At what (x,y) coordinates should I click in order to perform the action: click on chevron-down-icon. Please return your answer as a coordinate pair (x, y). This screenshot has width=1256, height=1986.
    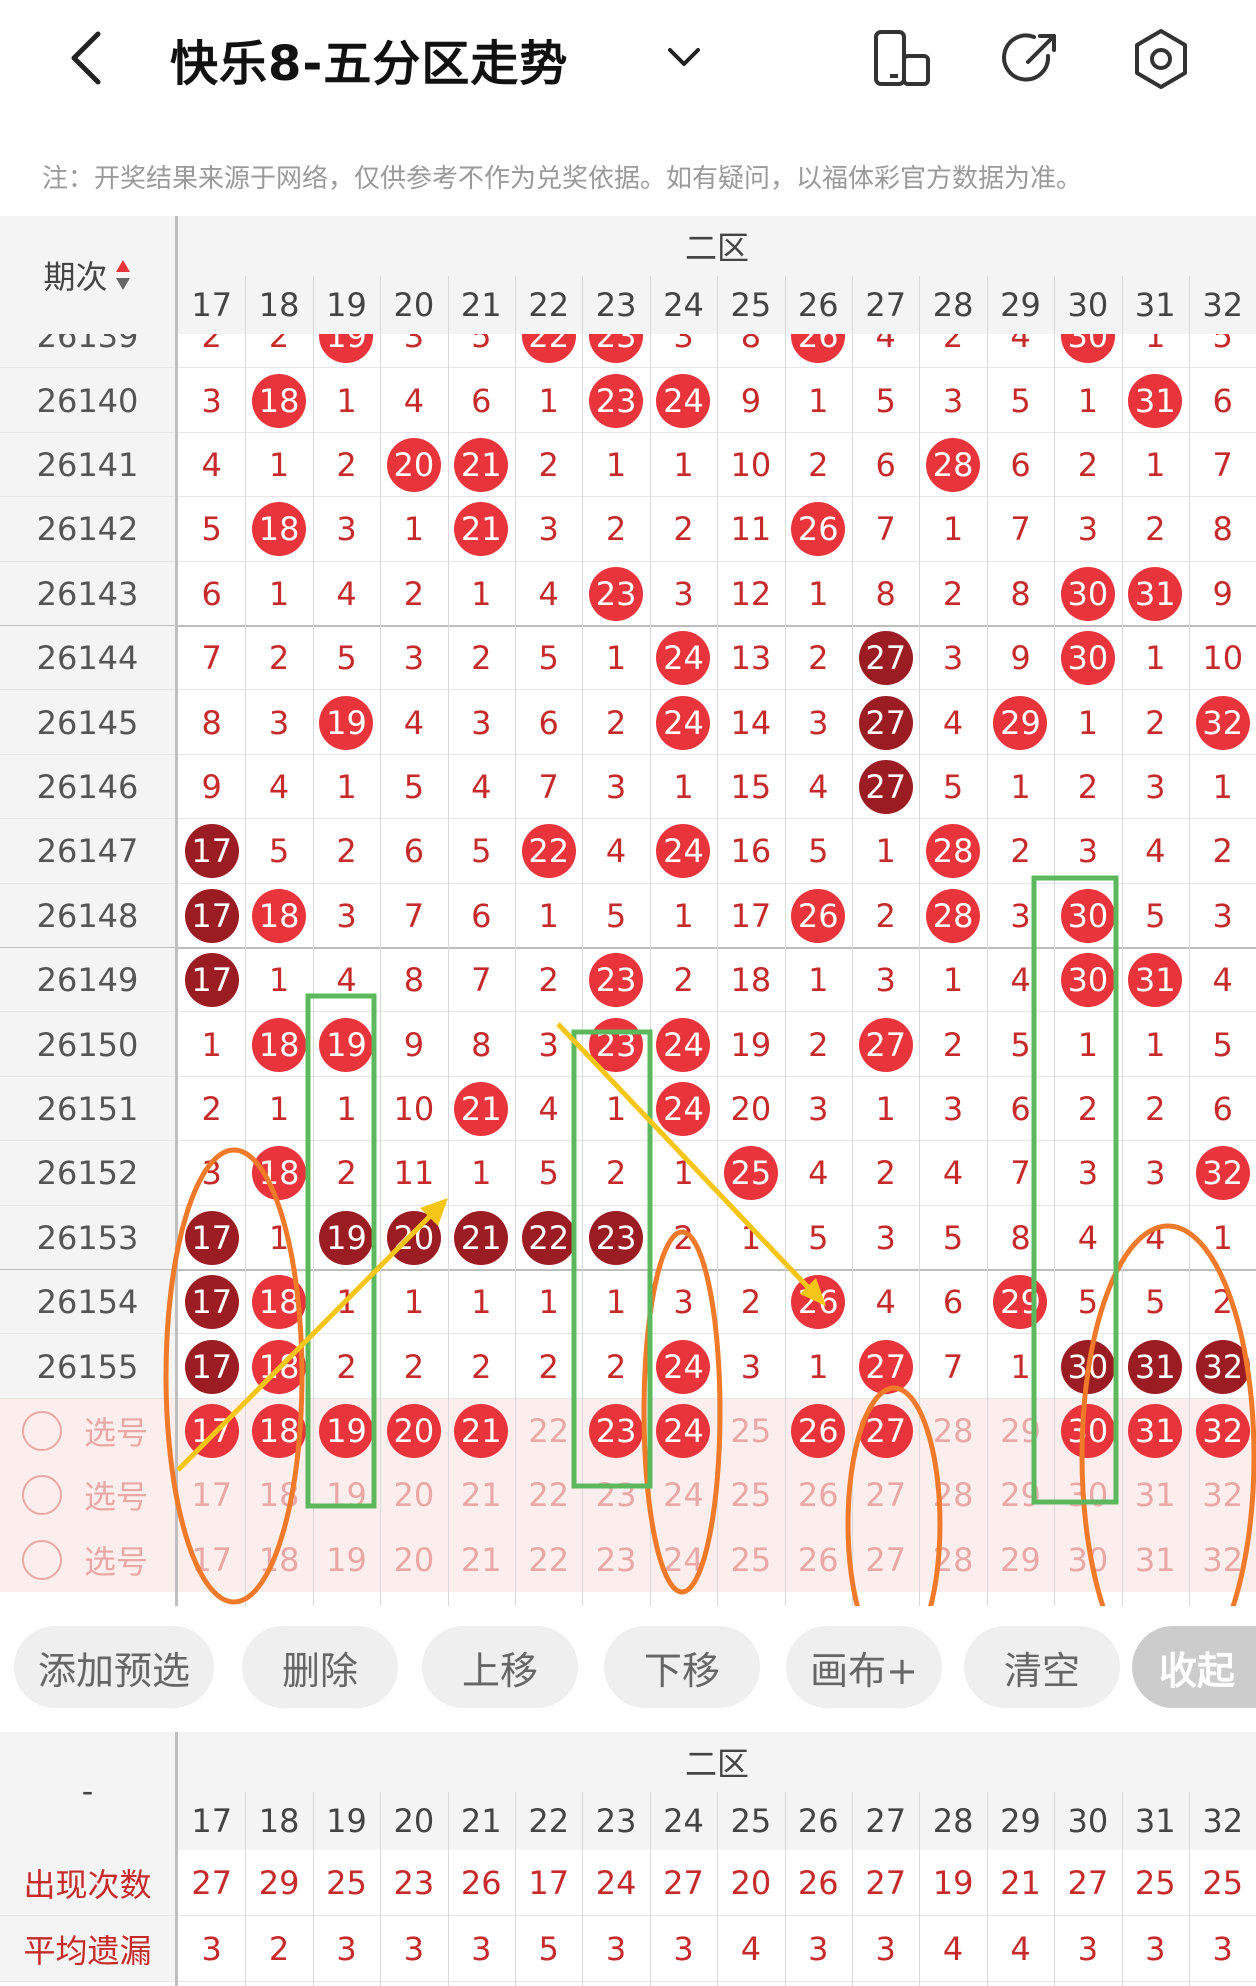
    Looking at the image, I should click on (684, 57).